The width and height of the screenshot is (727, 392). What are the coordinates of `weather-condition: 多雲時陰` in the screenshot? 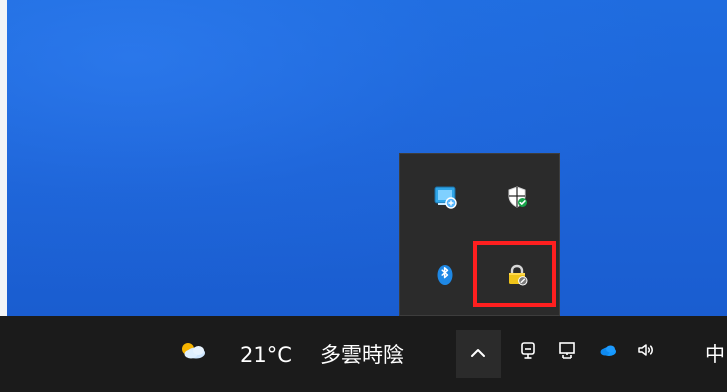 It's located at (362, 355).